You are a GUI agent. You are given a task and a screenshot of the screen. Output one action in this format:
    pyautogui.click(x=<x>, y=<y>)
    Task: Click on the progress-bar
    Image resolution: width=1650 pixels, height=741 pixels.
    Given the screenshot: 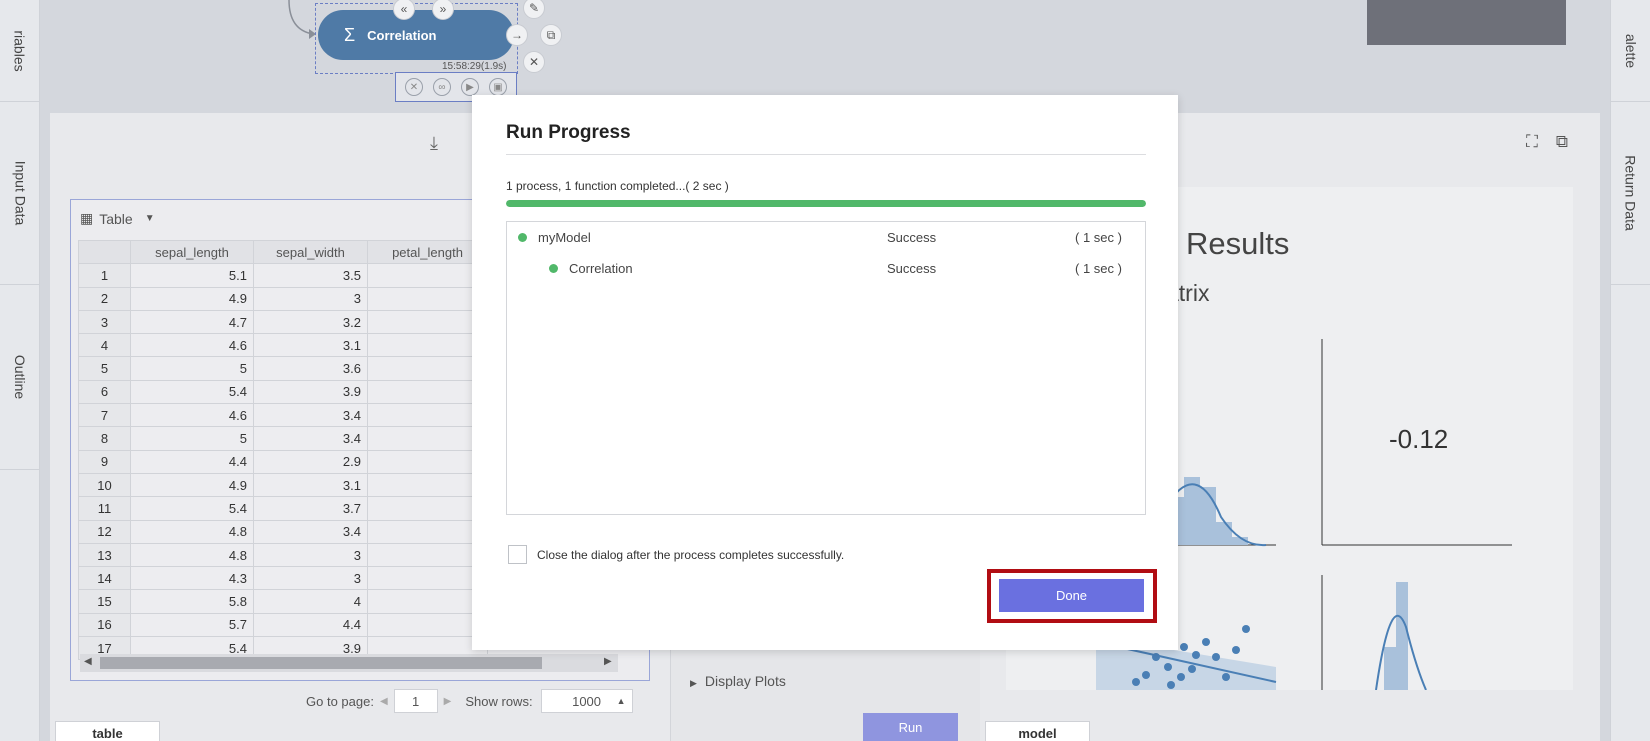 What is the action you would take?
    pyautogui.click(x=826, y=203)
    